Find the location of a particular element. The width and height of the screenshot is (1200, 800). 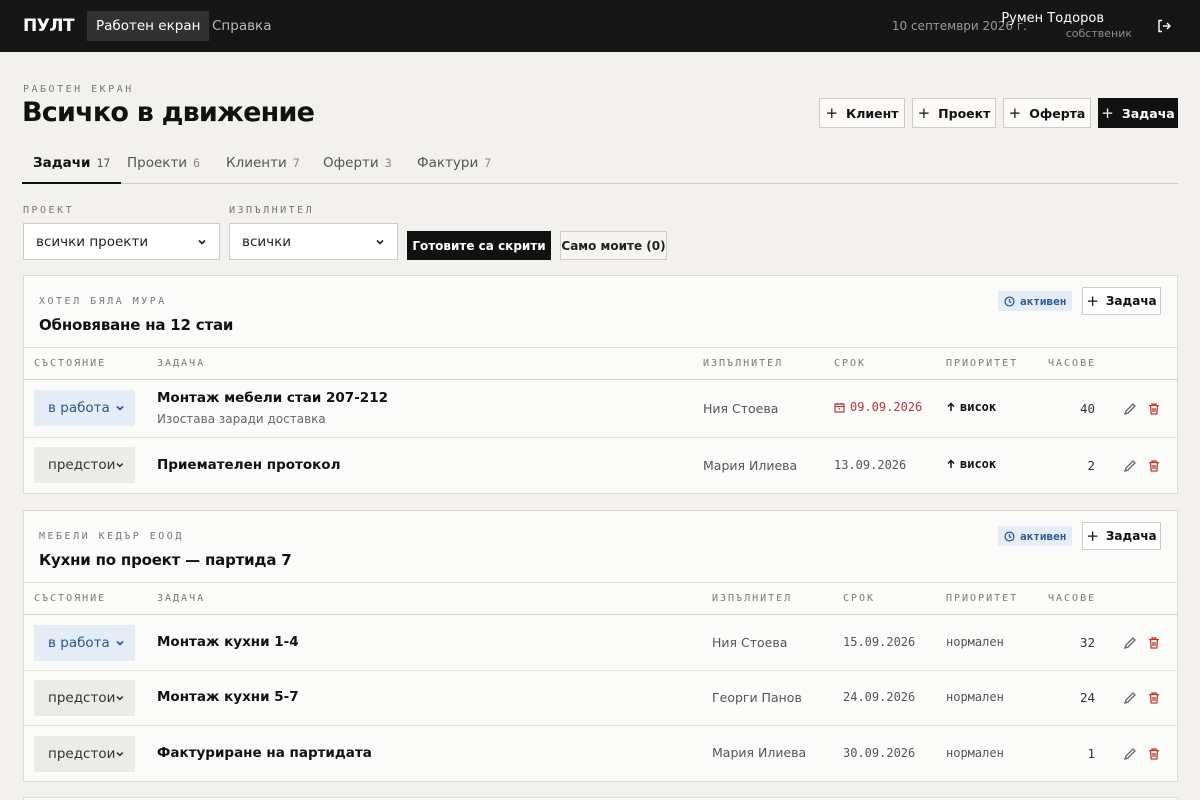

project-filter-select: всички проекти is located at coordinates (121, 241).